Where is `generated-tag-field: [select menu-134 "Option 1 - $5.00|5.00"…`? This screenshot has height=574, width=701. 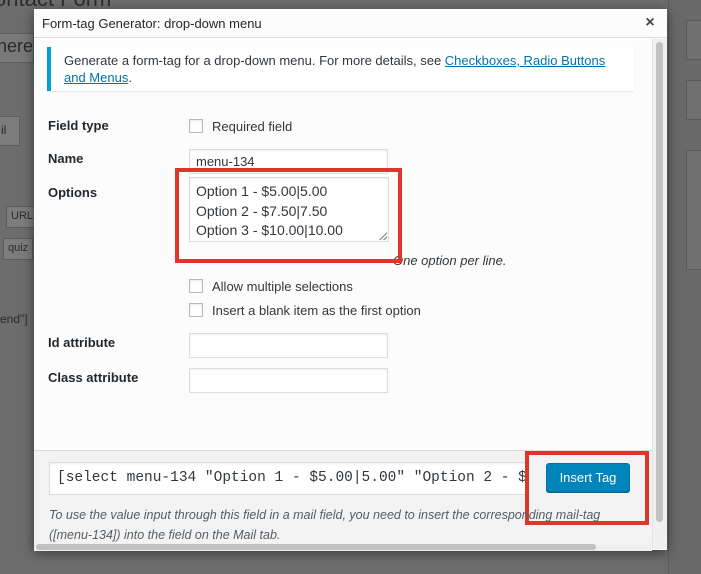 generated-tag-field: [select menu-134 "Option 1 - $5.00|5.00"… is located at coordinates (288, 478).